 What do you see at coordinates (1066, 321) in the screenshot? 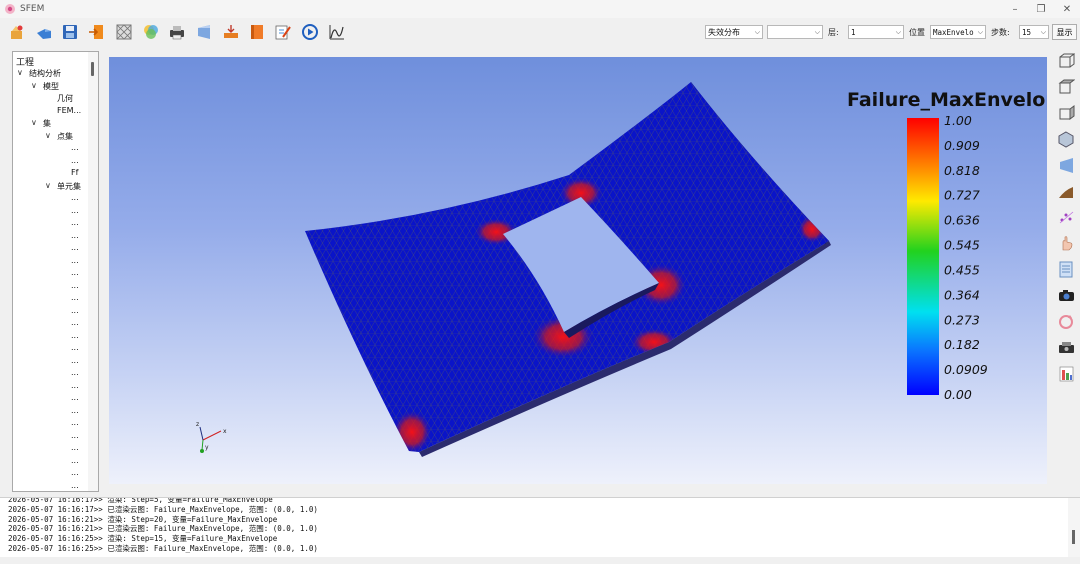
I see `rotate-icon` at bounding box center [1066, 321].